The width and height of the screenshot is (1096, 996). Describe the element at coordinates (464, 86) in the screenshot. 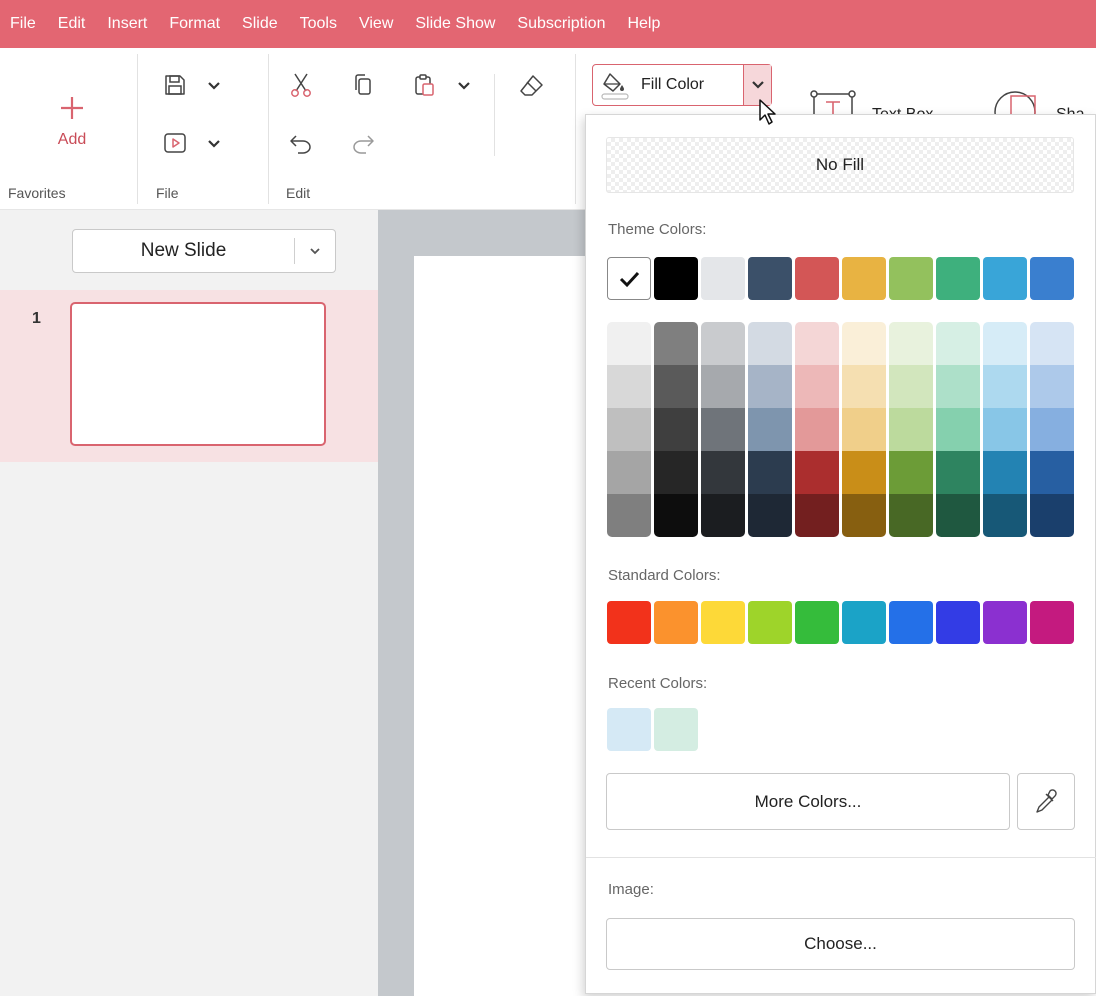

I see `paste-options-dropdown` at that location.